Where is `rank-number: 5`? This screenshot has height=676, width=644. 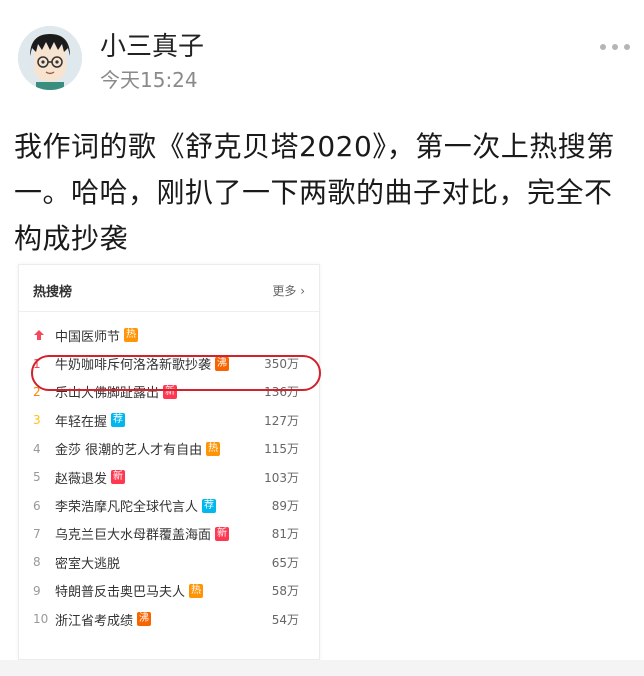
rank-number: 5 is located at coordinates (37, 477).